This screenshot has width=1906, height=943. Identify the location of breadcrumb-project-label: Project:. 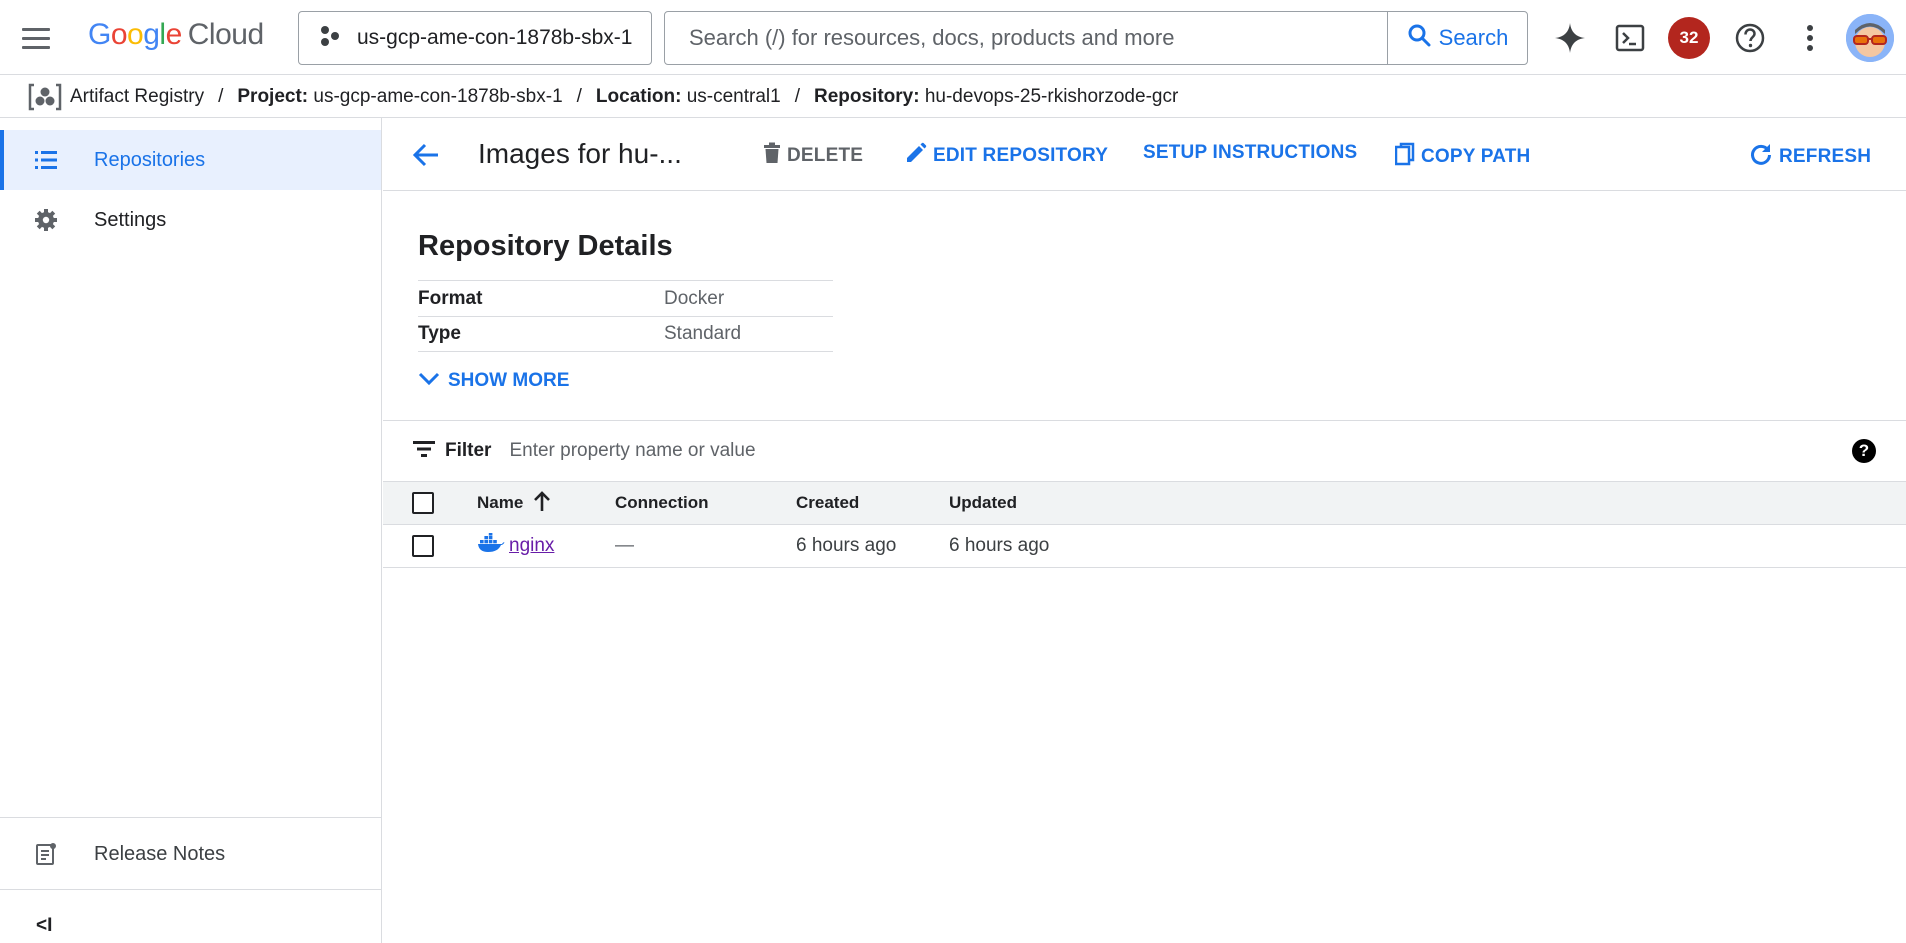
(273, 96).